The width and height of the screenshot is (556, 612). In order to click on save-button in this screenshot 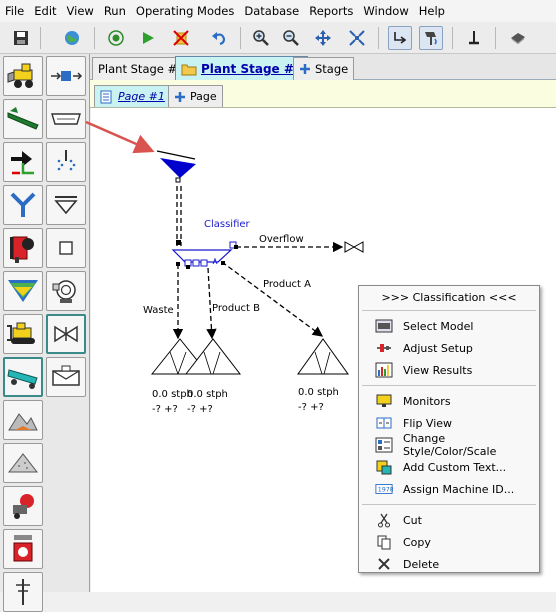, I will do `click(21, 38)`.